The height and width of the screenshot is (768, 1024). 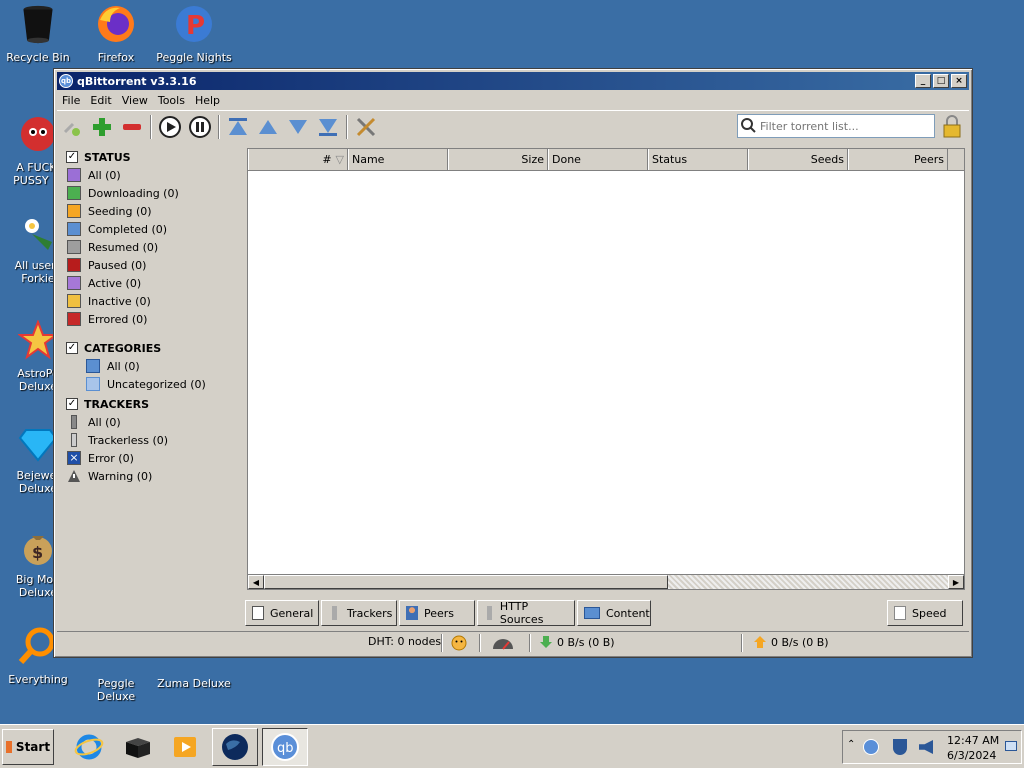 What do you see at coordinates (153, 175) in the screenshot?
I see `status-item-all: All (0)` at bounding box center [153, 175].